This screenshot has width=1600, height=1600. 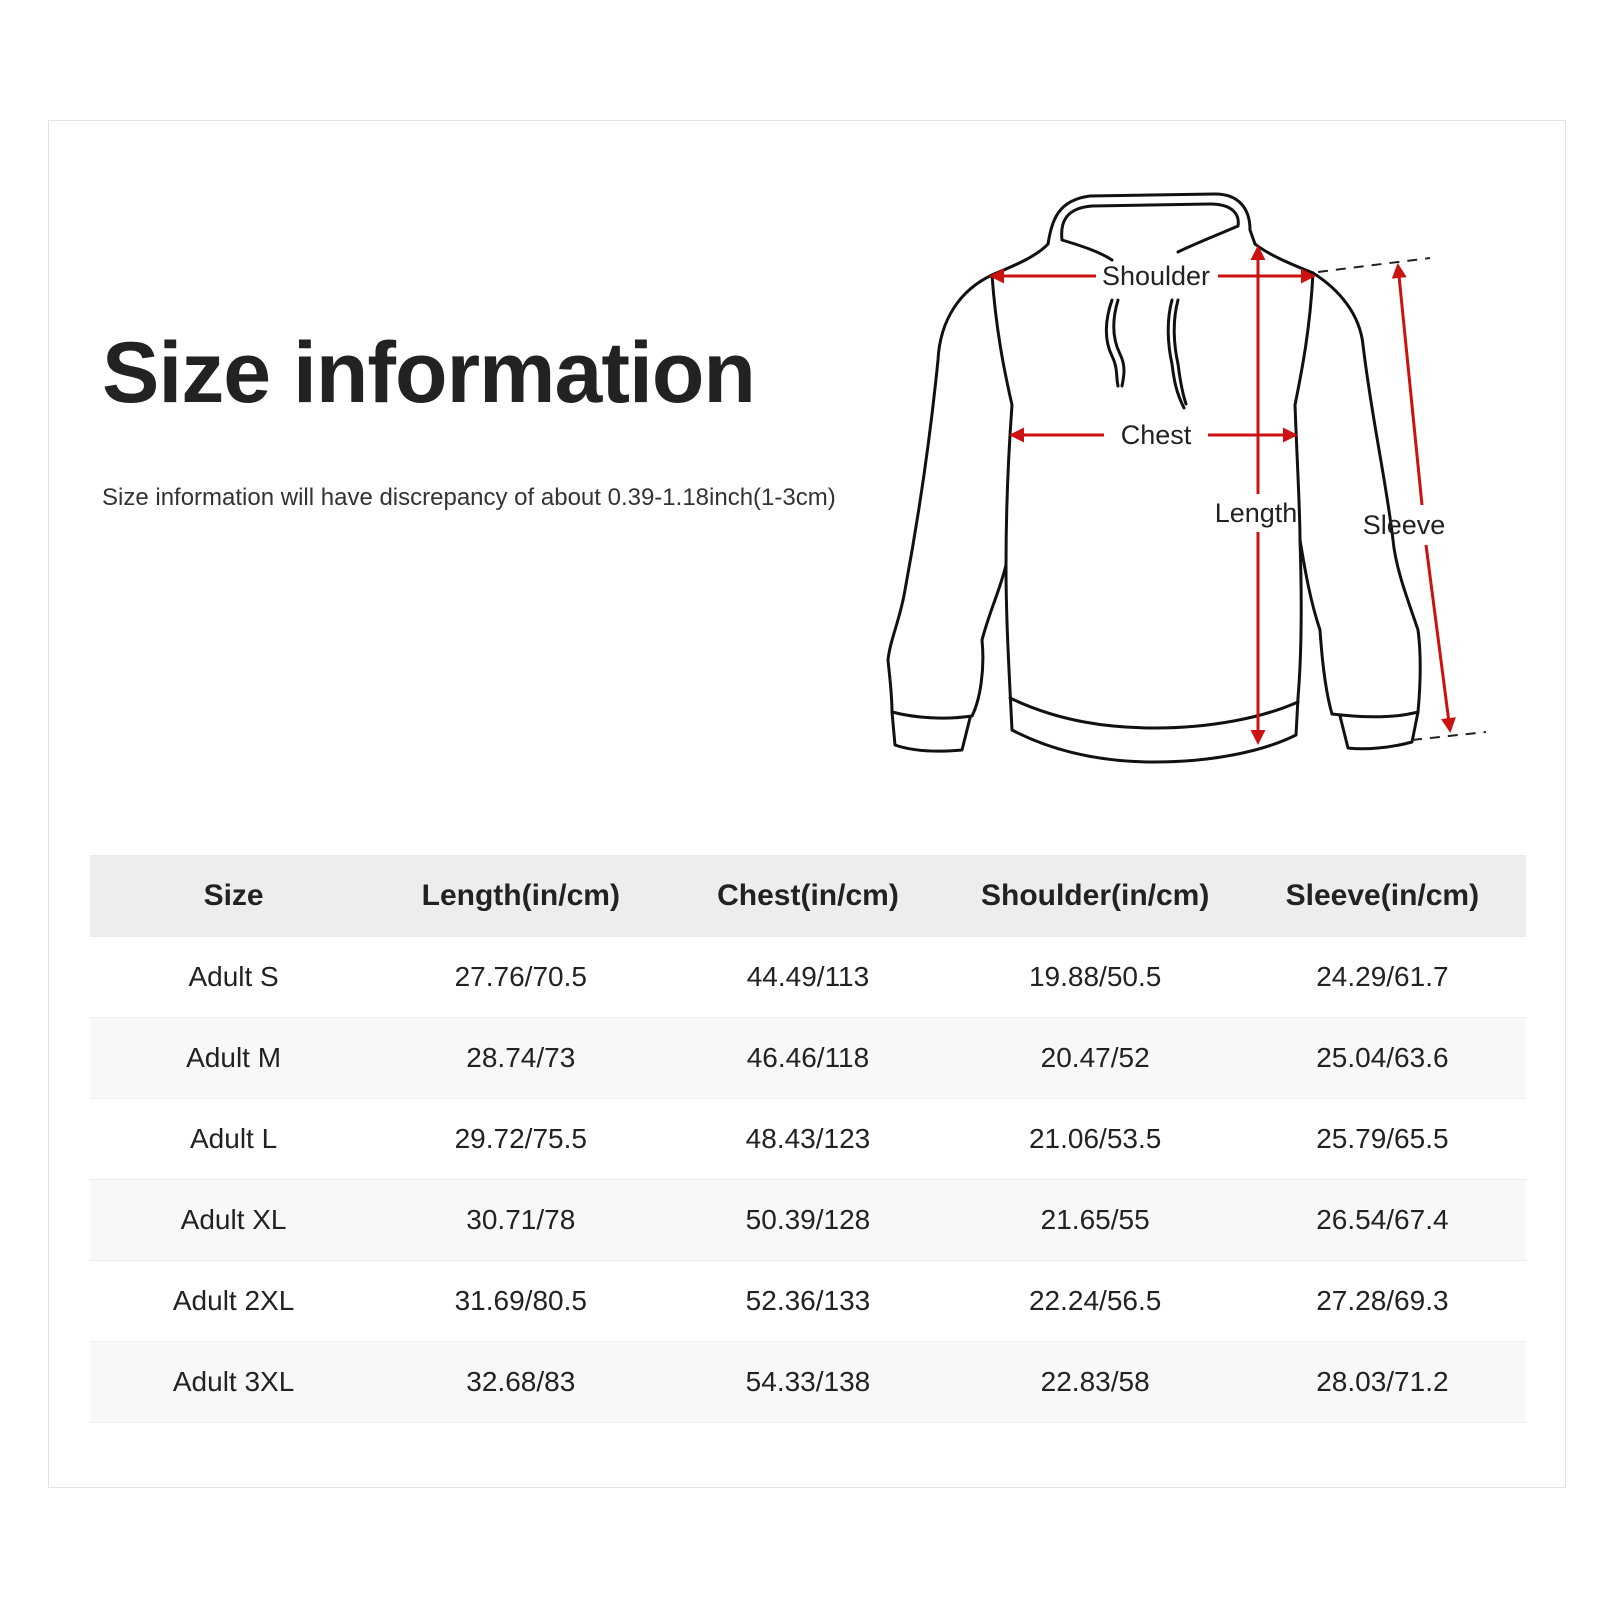 What do you see at coordinates (1382, 1301) in the screenshot?
I see `sleeve-cell: 27.28/69.3` at bounding box center [1382, 1301].